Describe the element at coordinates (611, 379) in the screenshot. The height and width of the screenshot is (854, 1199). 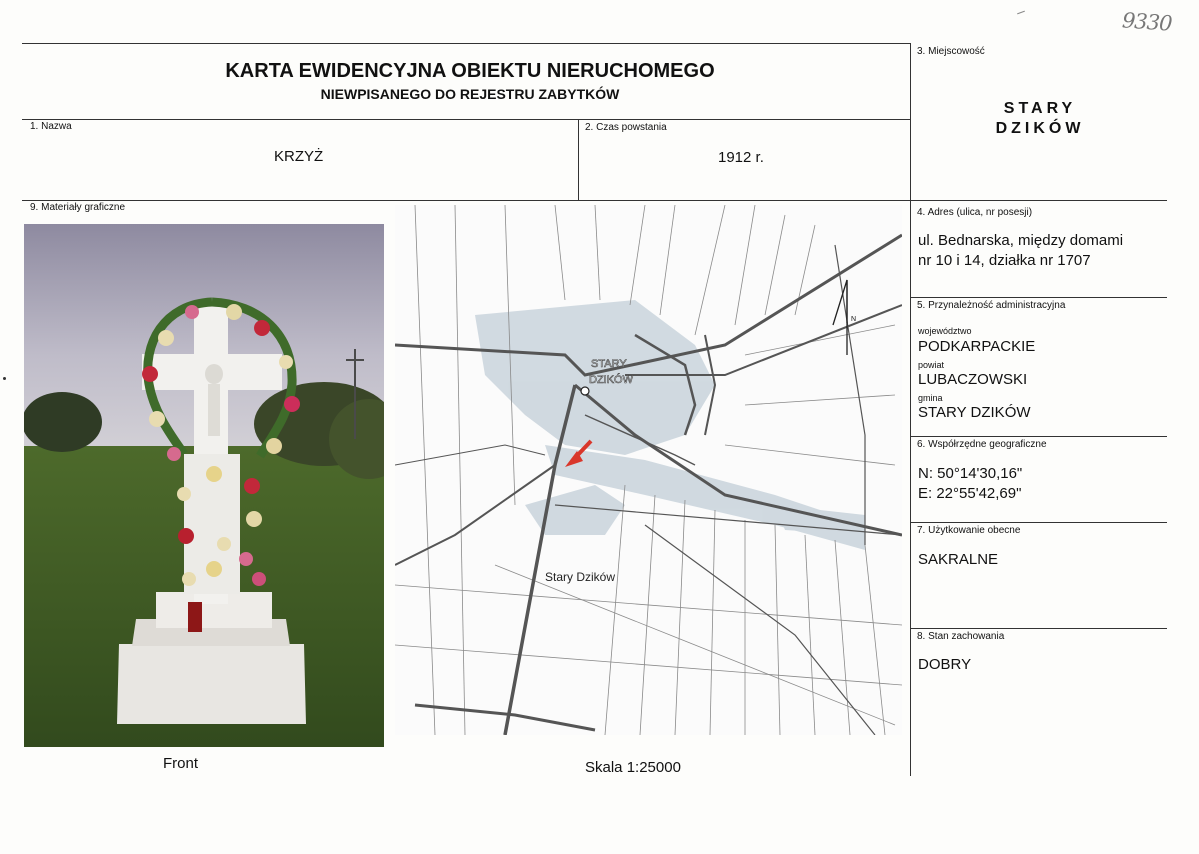
I see `map-town-label-2: DZIKÓW` at that location.